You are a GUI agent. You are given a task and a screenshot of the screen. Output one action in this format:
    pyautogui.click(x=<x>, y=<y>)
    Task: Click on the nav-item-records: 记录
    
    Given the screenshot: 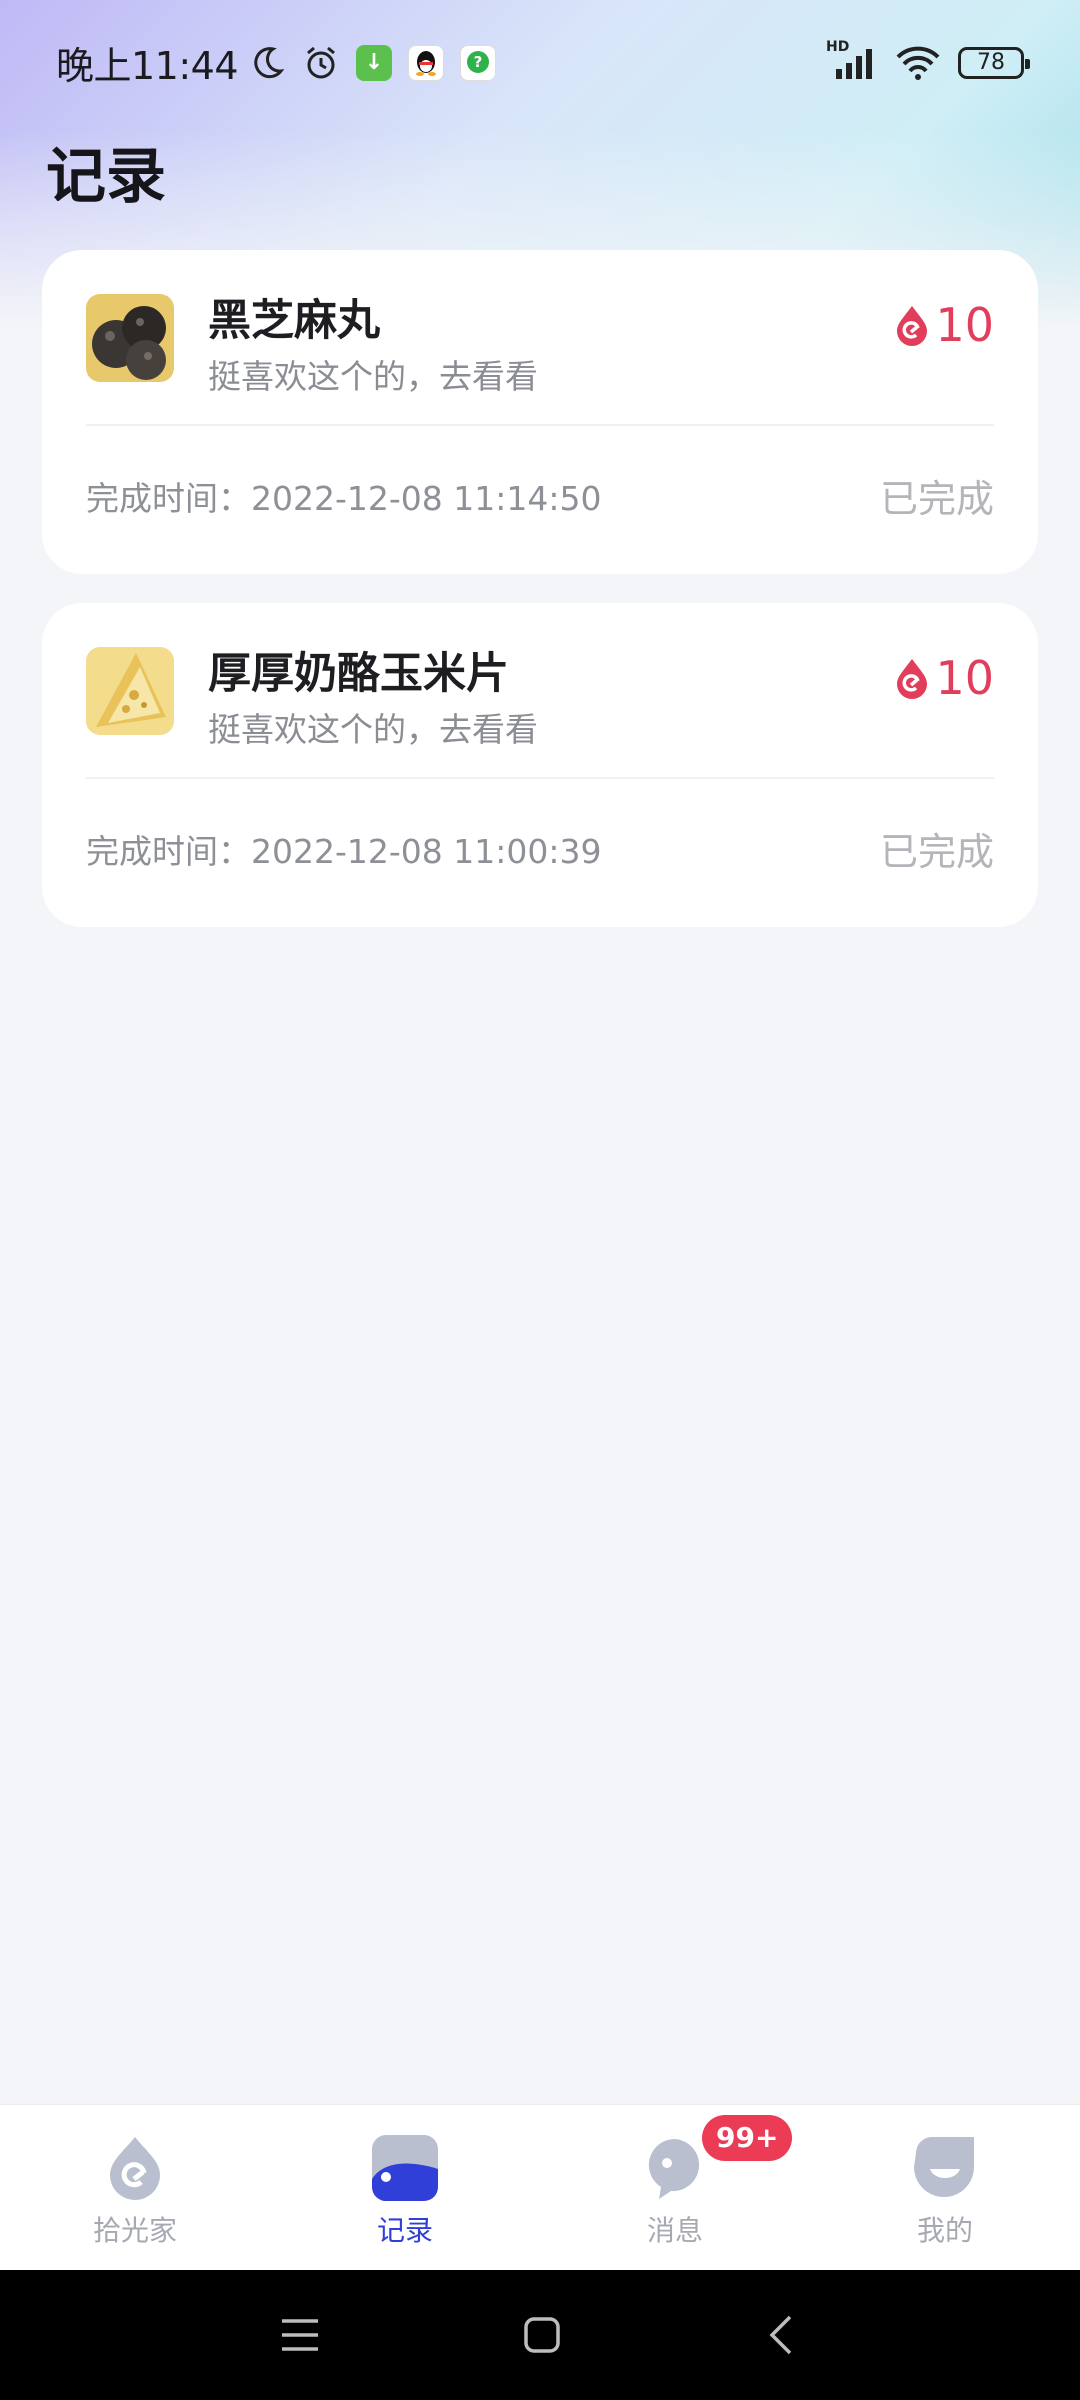 What is the action you would take?
    pyautogui.click(x=405, y=2187)
    